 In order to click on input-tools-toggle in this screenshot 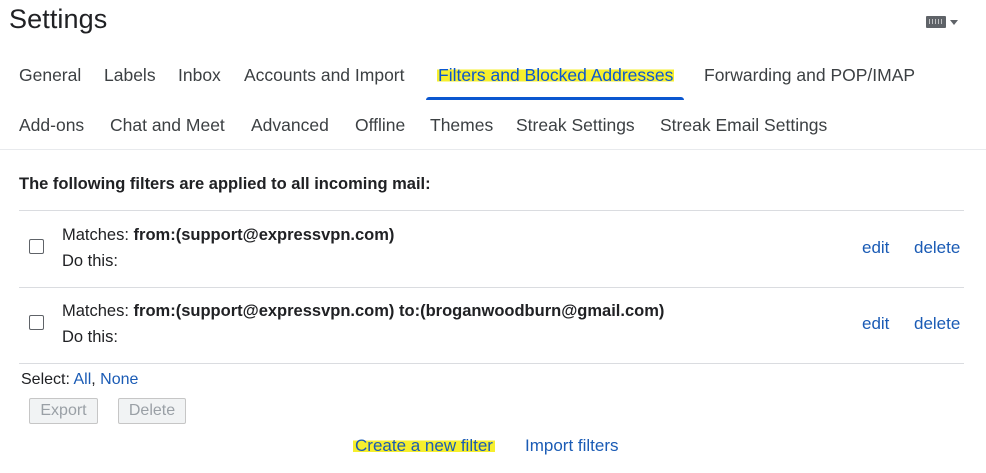, I will do `click(947, 22)`.